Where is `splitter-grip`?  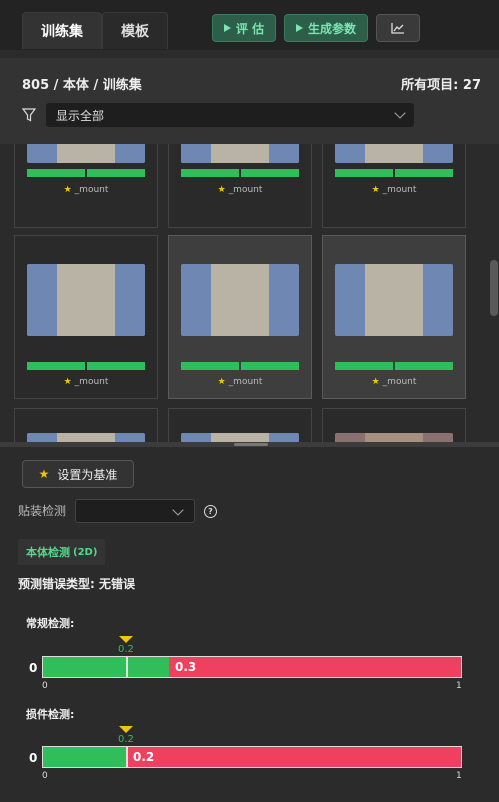 splitter-grip is located at coordinates (251, 444).